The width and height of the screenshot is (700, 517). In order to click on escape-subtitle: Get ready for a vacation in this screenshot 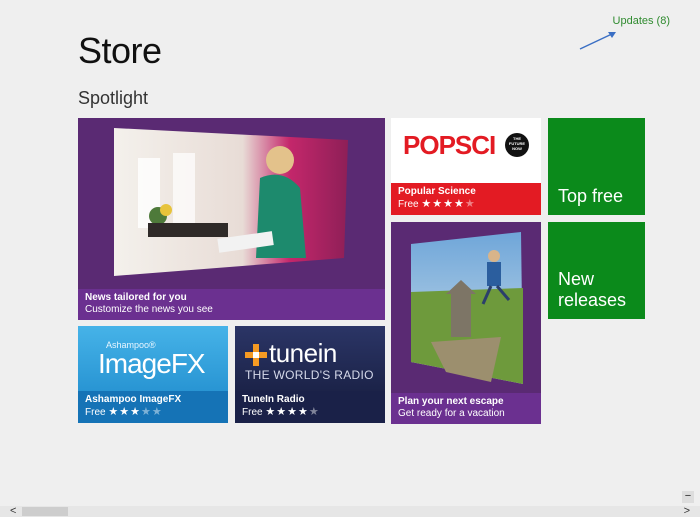, I will do `click(451, 413)`.